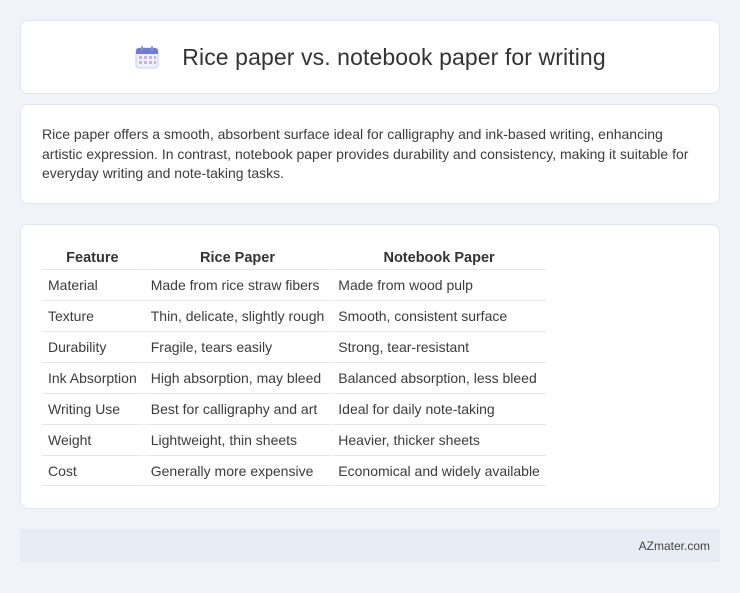  What do you see at coordinates (237, 439) in the screenshot?
I see `table-cell: Lightweight, thin sheets` at bounding box center [237, 439].